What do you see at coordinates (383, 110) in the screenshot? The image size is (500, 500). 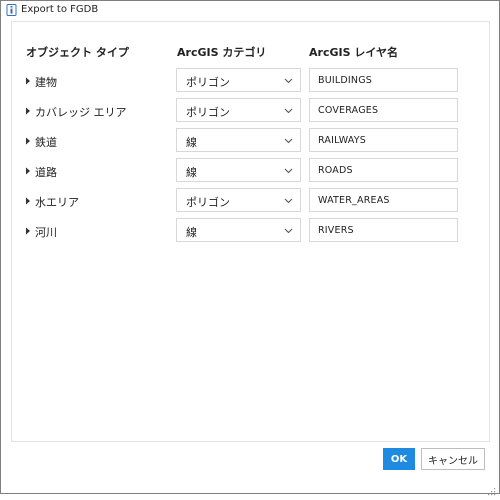 I see `layer-name-field: COVERAGES` at bounding box center [383, 110].